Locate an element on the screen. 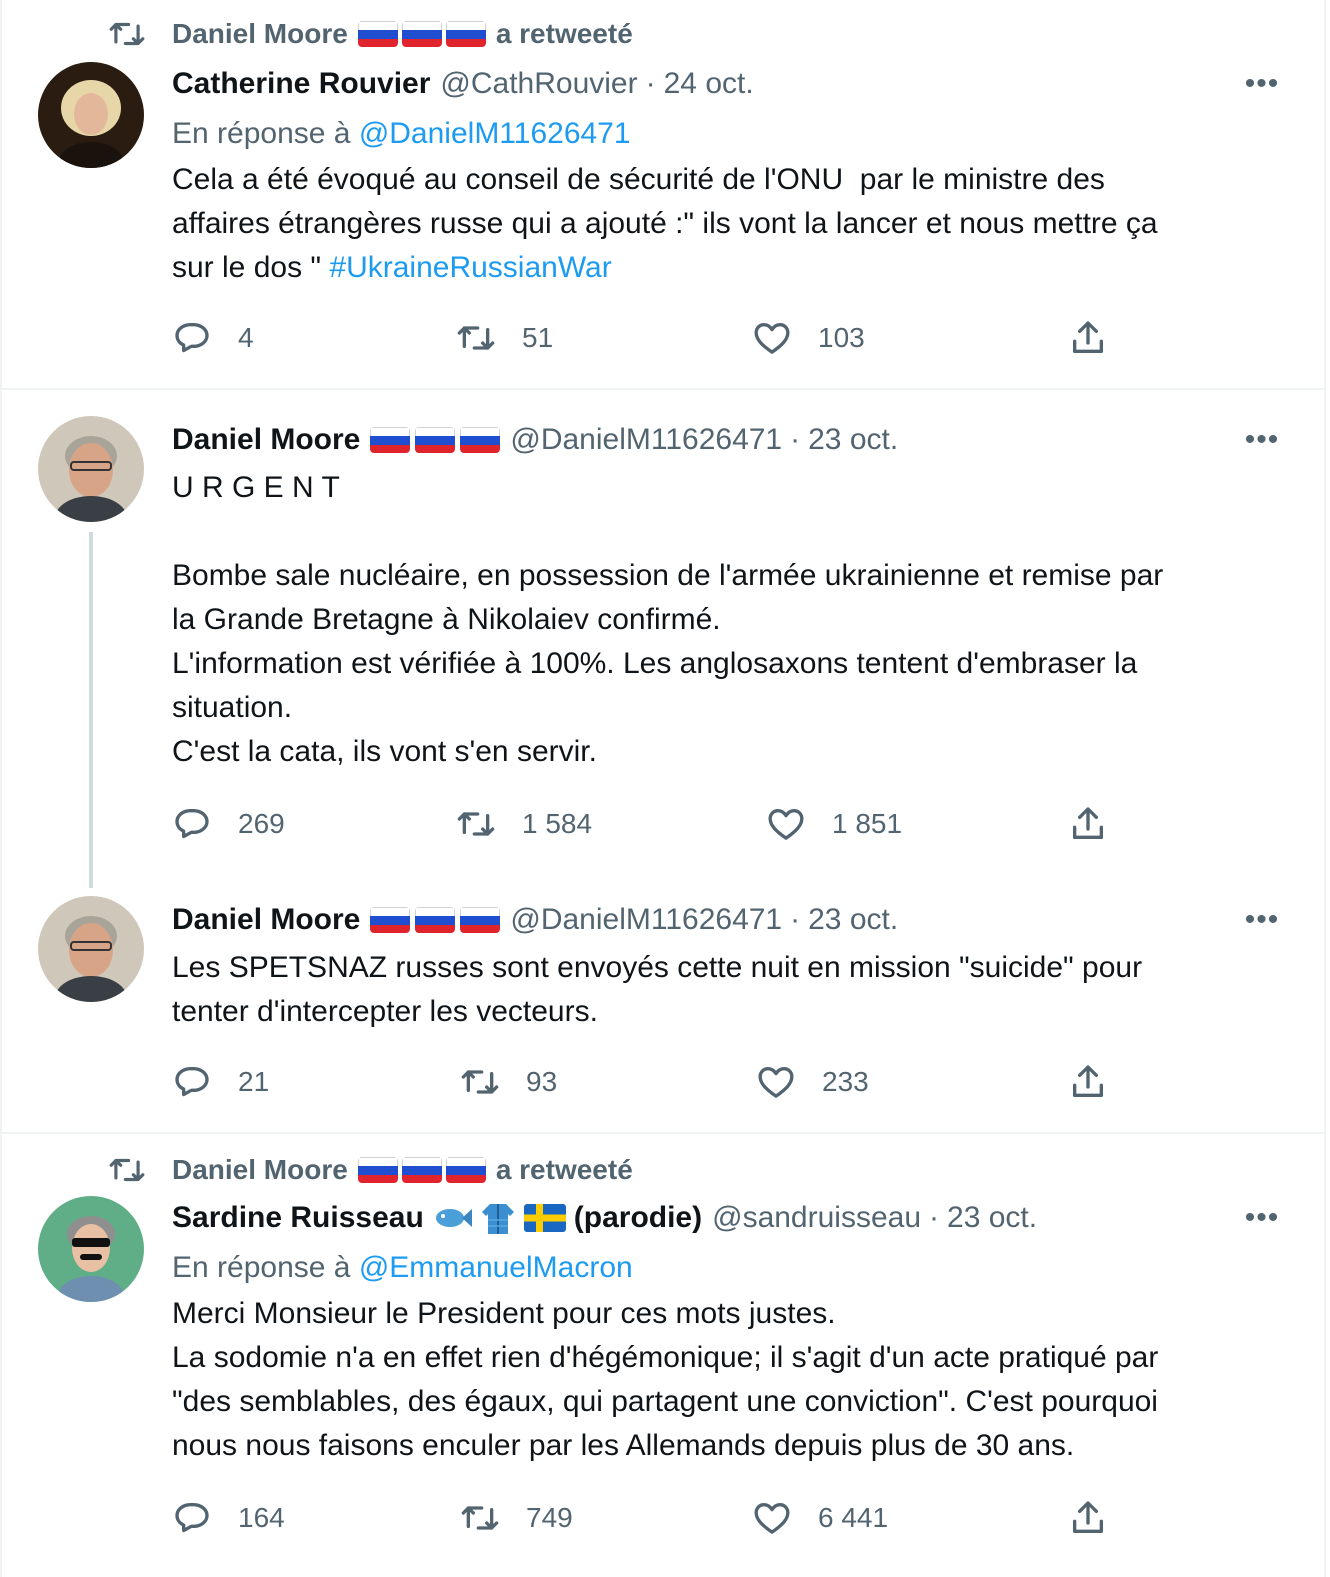  retweet-count: 1 584 is located at coordinates (557, 823).